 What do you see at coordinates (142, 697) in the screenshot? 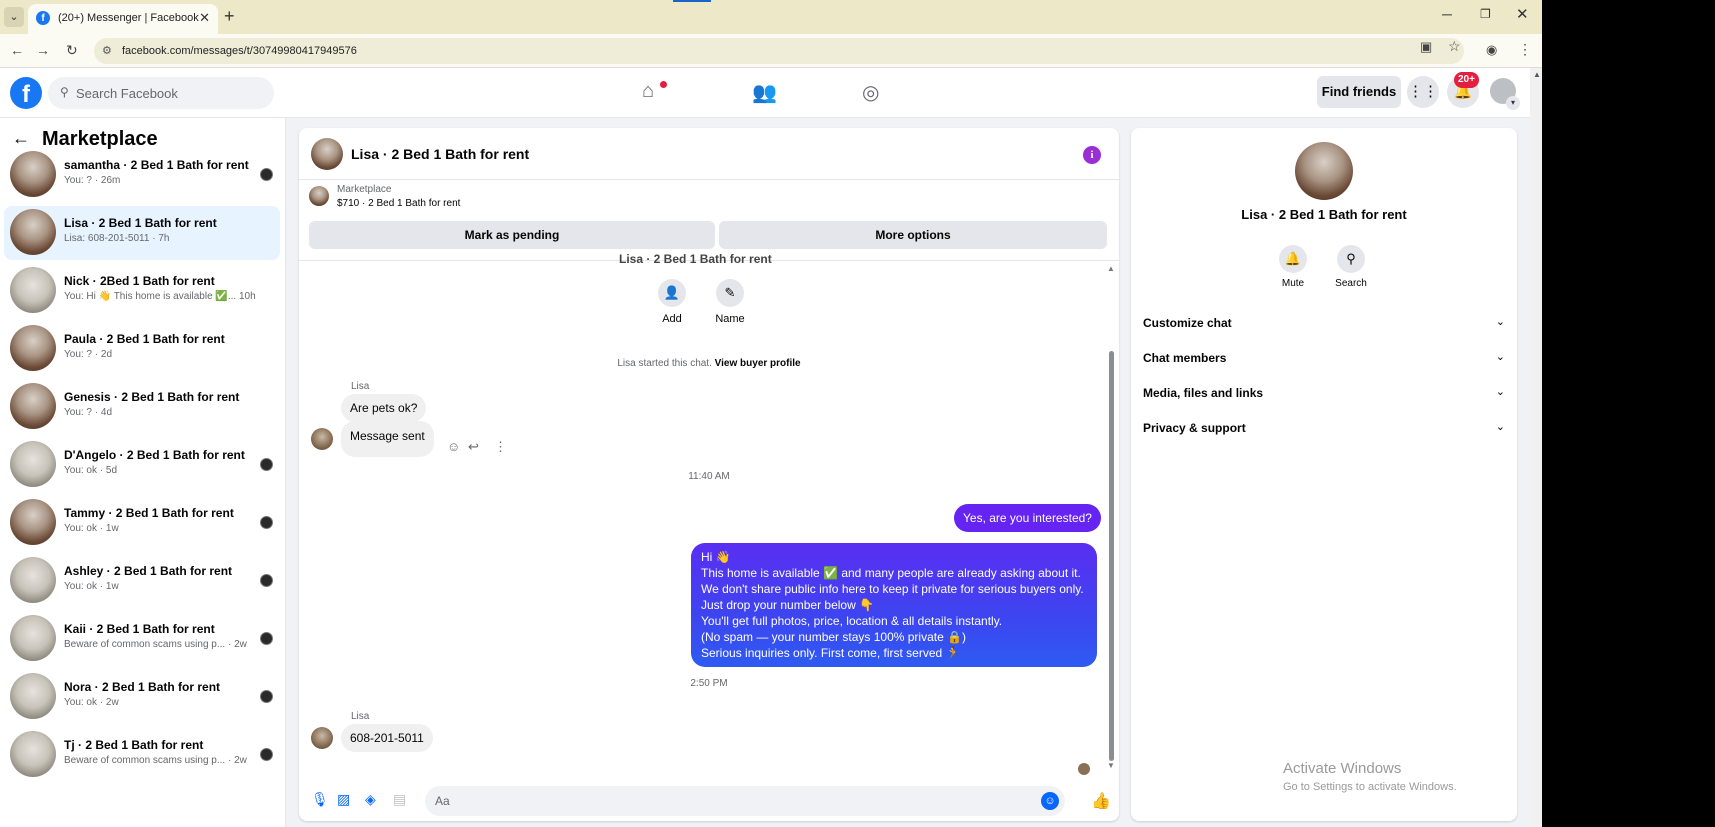
I see `conversation-item: Nora · 2 Bed 1 Bath for rent You: ok · 2w` at bounding box center [142, 697].